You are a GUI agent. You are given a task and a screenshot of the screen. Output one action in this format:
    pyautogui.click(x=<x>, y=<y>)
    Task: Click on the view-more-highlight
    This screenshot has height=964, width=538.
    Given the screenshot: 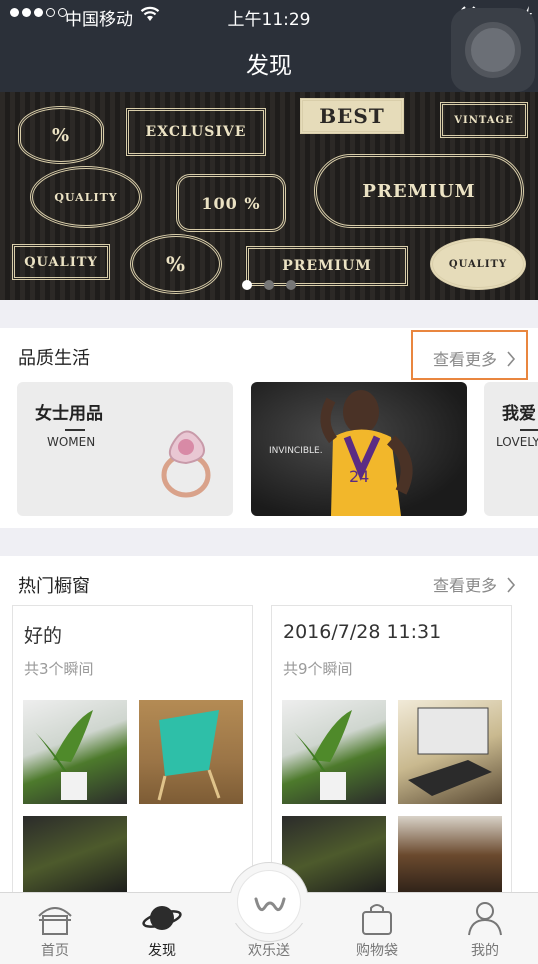 What is the action you would take?
    pyautogui.click(x=469, y=355)
    